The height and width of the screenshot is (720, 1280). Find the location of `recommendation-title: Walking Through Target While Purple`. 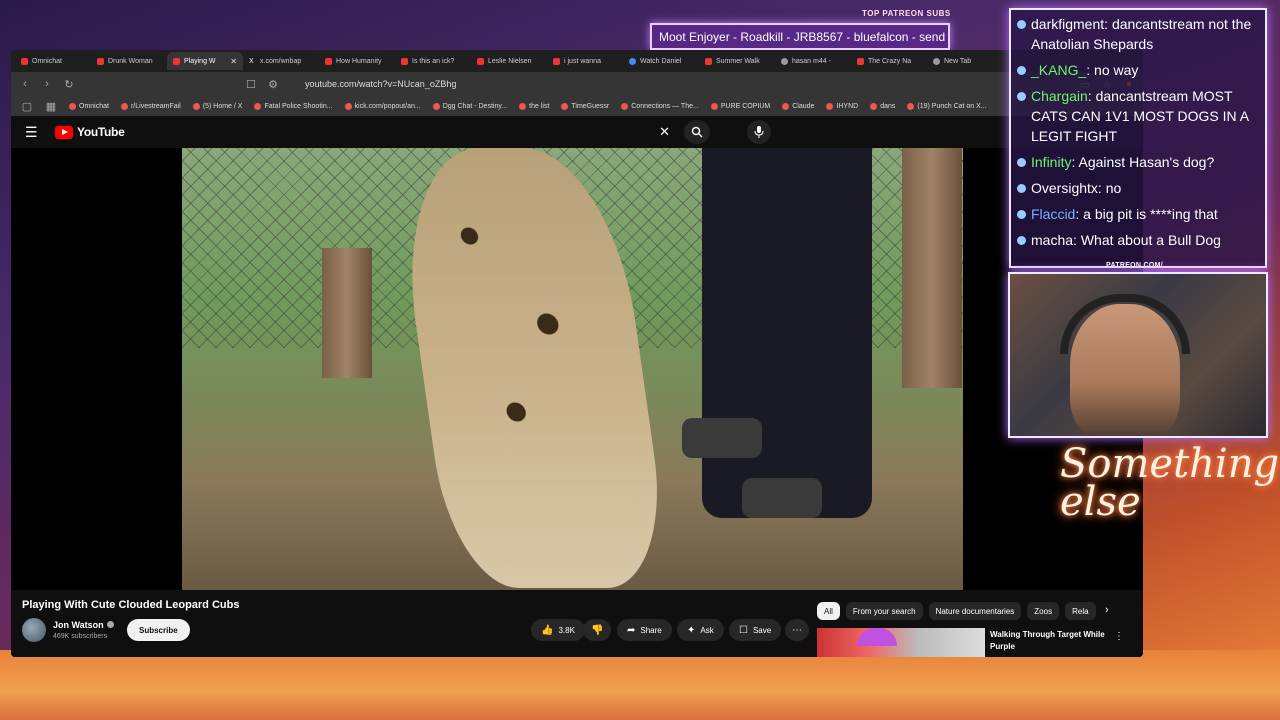

recommendation-title: Walking Through Target While Purple is located at coordinates (1049, 641).